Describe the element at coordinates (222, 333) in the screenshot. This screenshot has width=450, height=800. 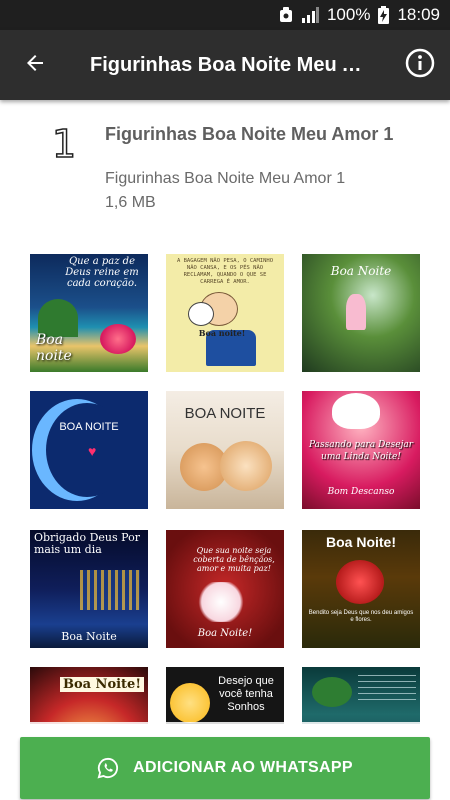
I see `sticker-label: Boa noite!` at that location.